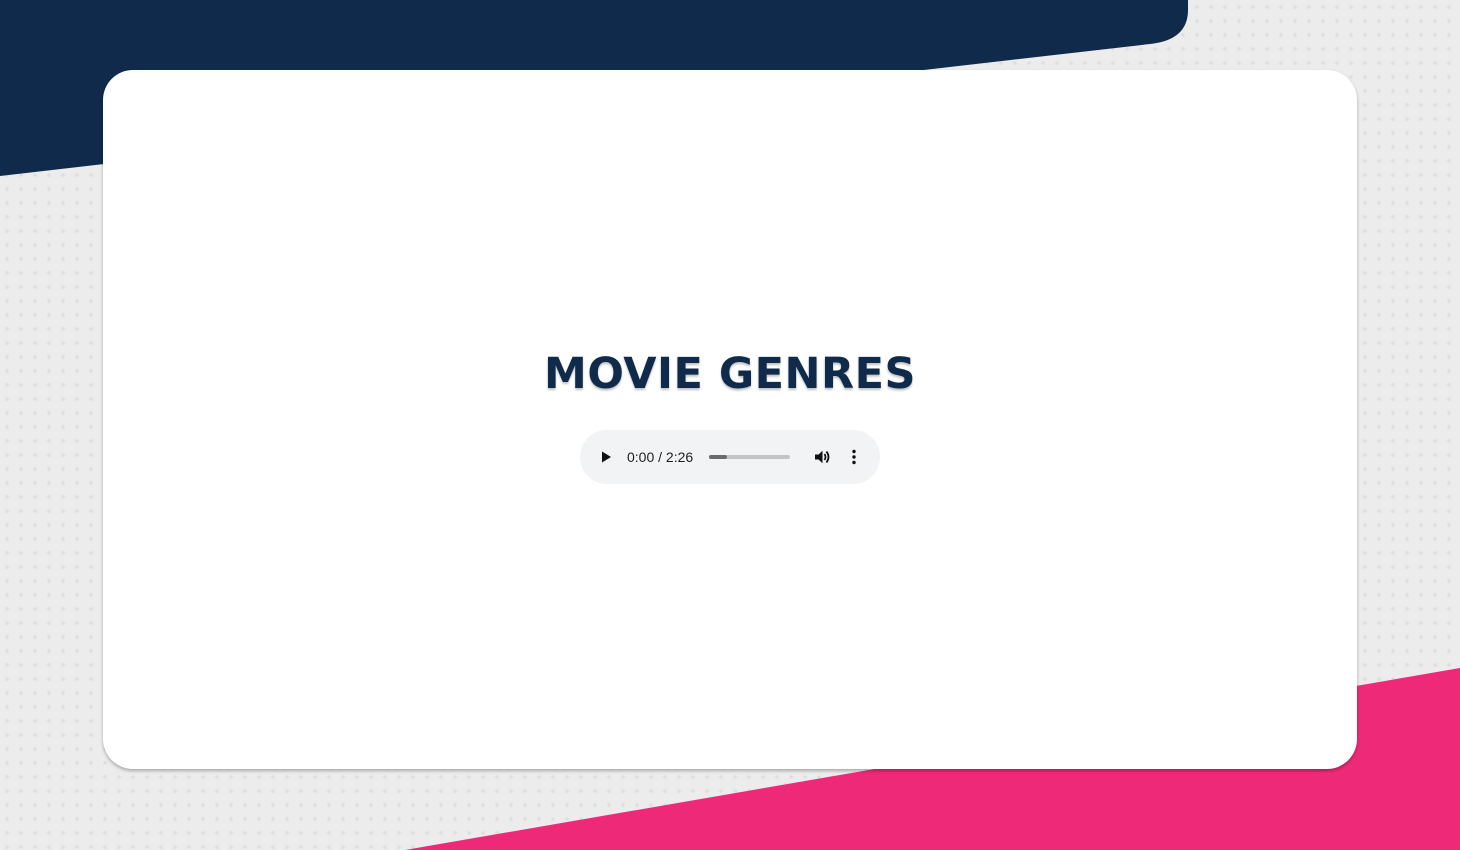 This screenshot has height=850, width=1460. Describe the element at coordinates (660, 457) in the screenshot. I see `time-display: 0:00 / 2:26` at that location.